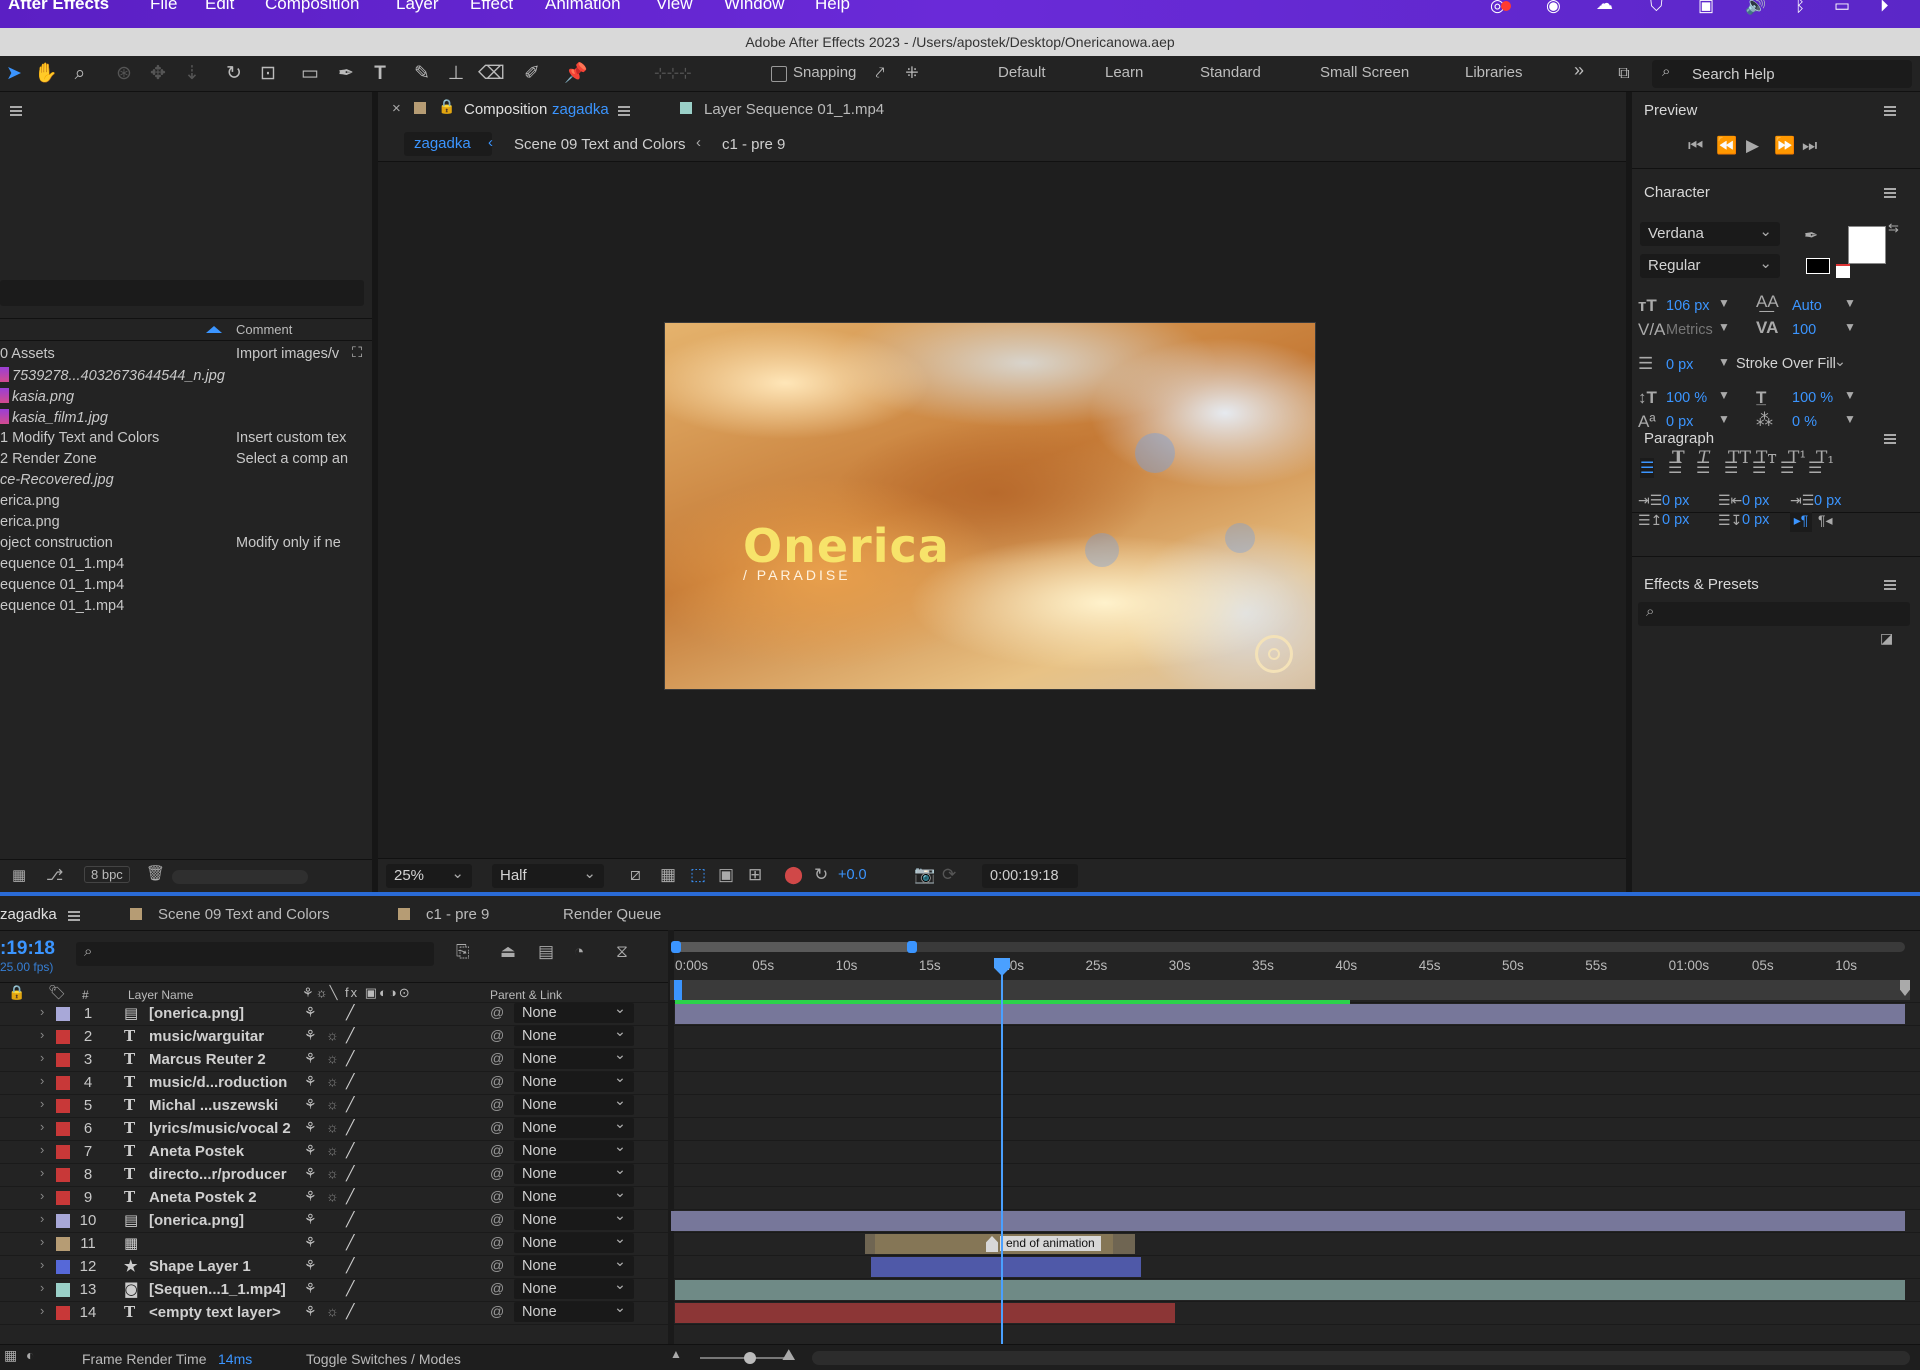  I want to click on frame-blending-icon: ▤, so click(546, 952).